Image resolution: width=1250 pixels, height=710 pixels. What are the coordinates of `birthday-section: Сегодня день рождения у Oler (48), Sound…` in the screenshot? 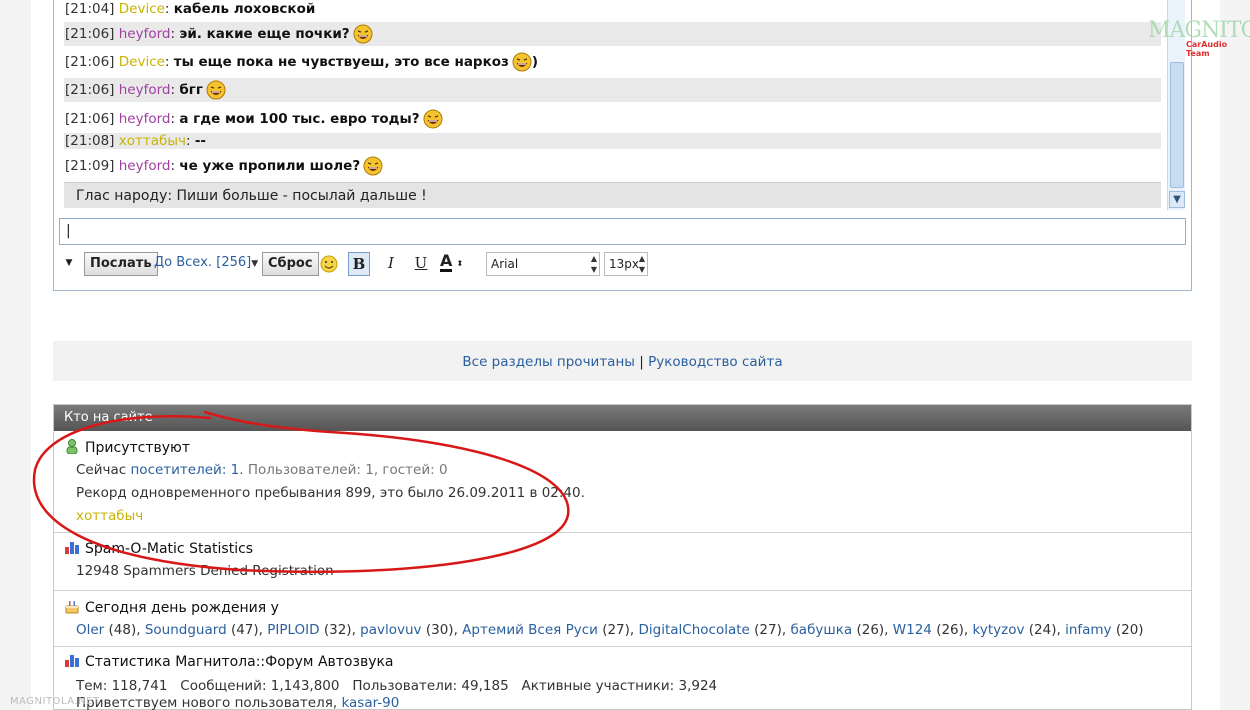 It's located at (622, 618).